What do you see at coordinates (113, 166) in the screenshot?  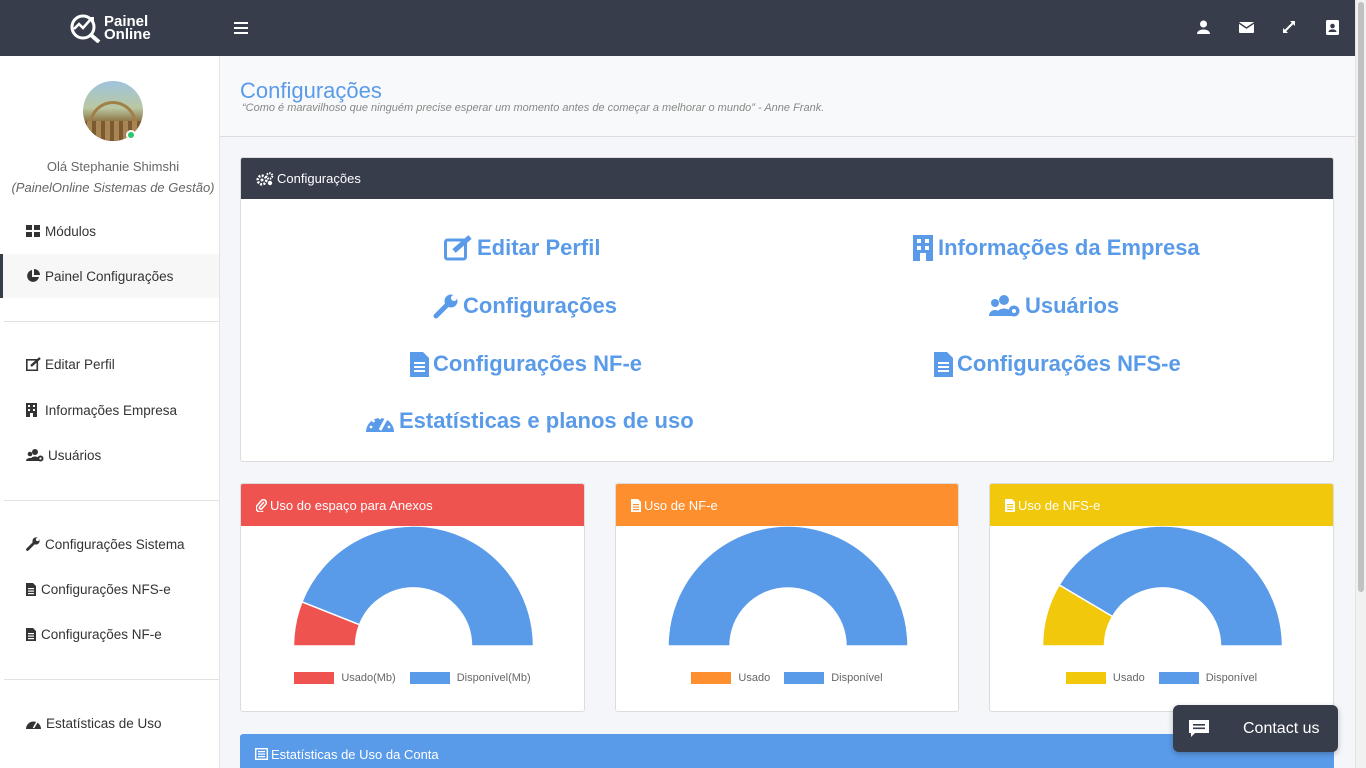 I see `user-greeting: Olá Stephanie Shimshi` at bounding box center [113, 166].